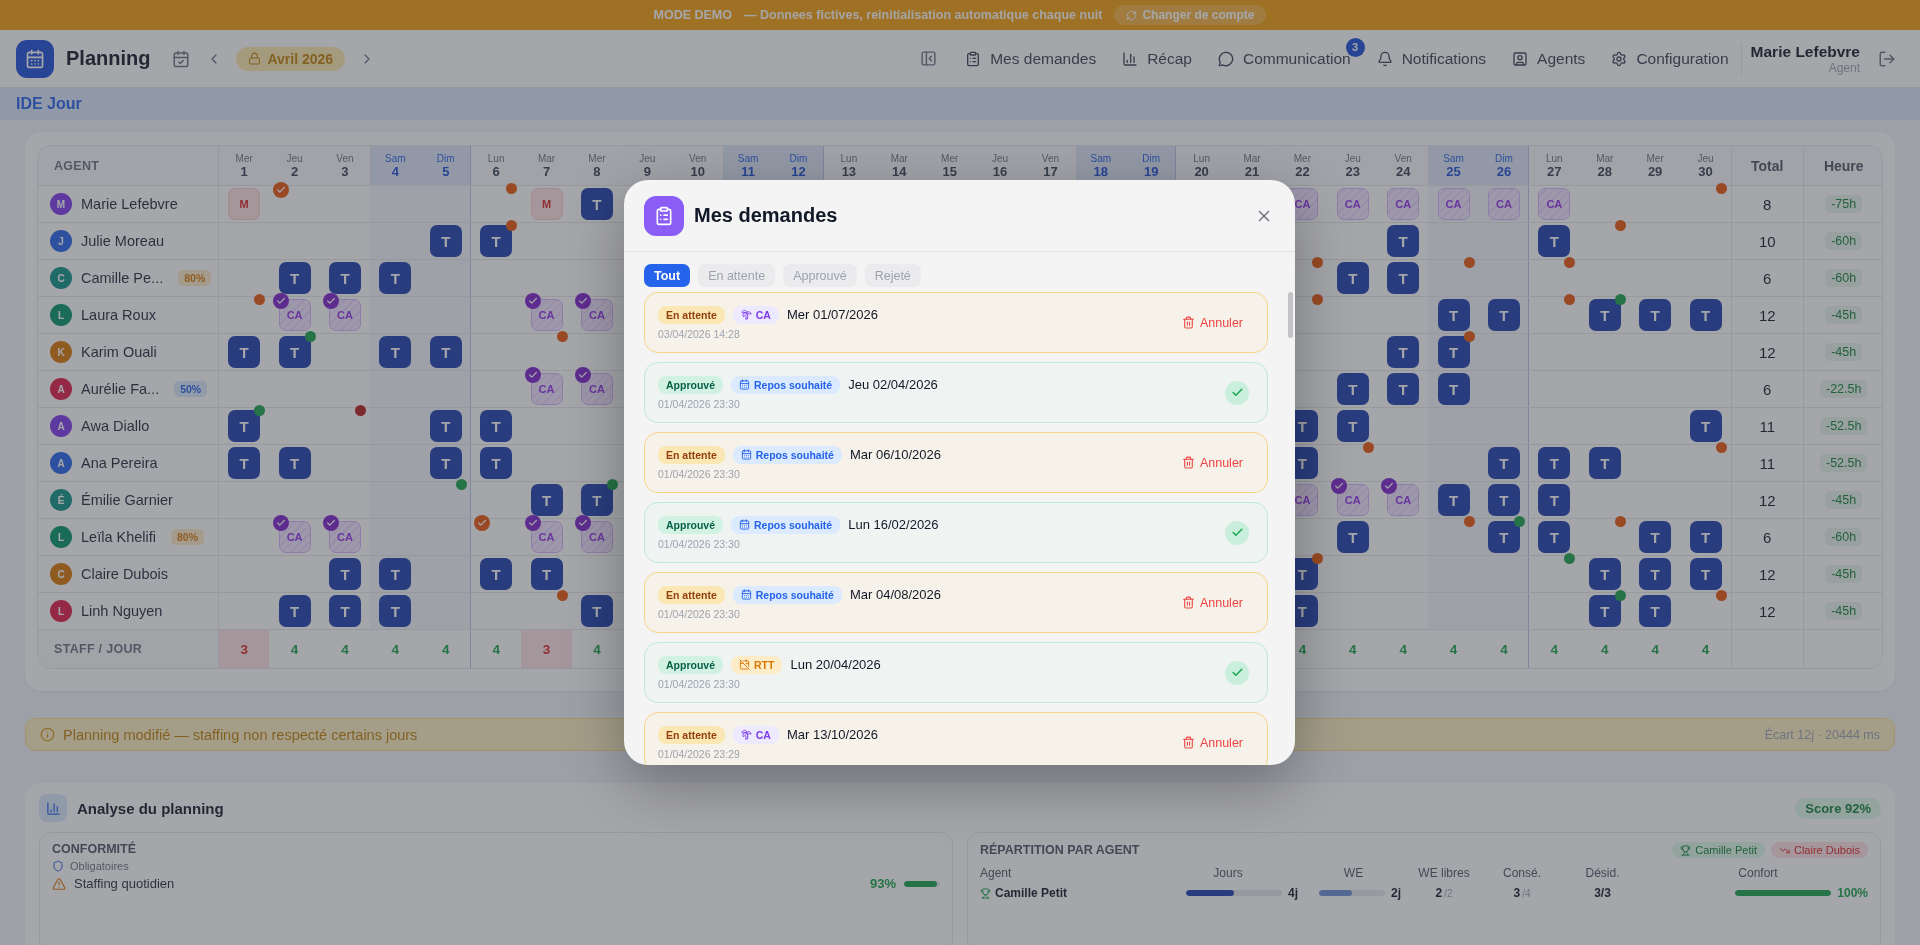 This screenshot has width=1920, height=945. Describe the element at coordinates (1031, 58) in the screenshot. I see `nav-link: Mes demandes` at that location.